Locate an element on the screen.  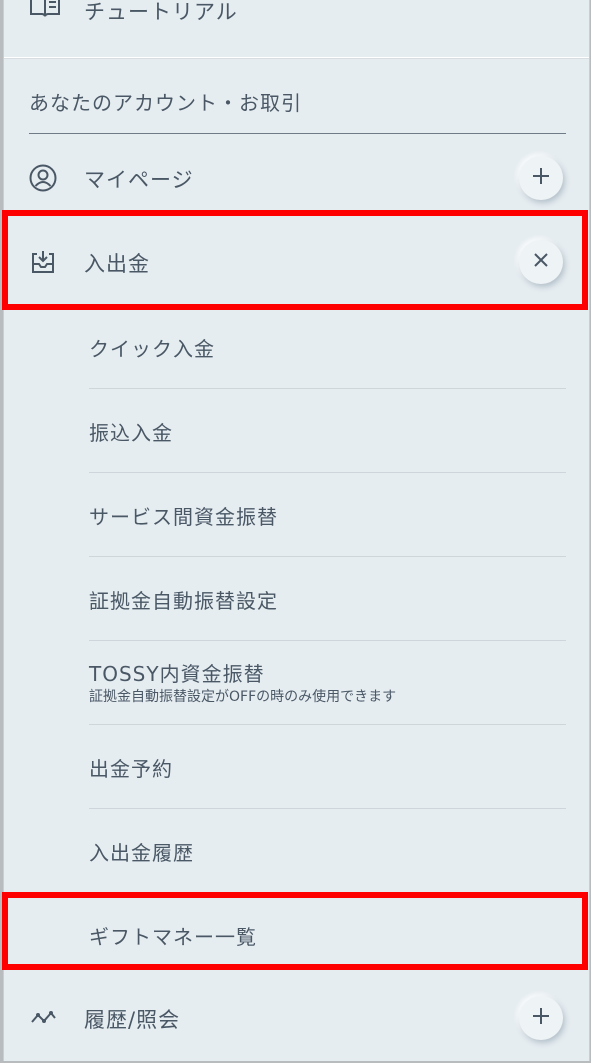
submenu-service-transfer: サービス間資金振替 is located at coordinates (327, 514).